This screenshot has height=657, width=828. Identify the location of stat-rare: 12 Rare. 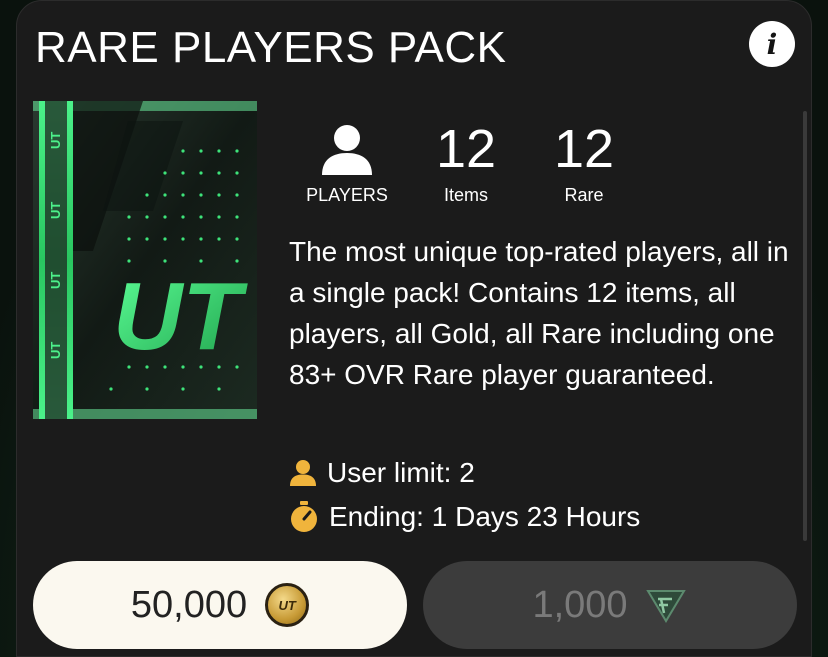
(584, 162).